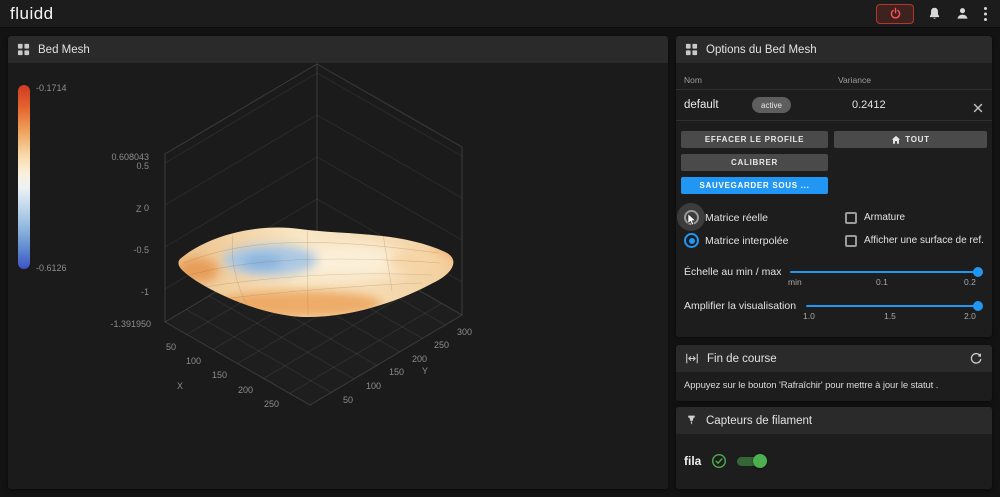  Describe the element at coordinates (754, 162) in the screenshot. I see `calibrate-button: CALIBRER` at that location.